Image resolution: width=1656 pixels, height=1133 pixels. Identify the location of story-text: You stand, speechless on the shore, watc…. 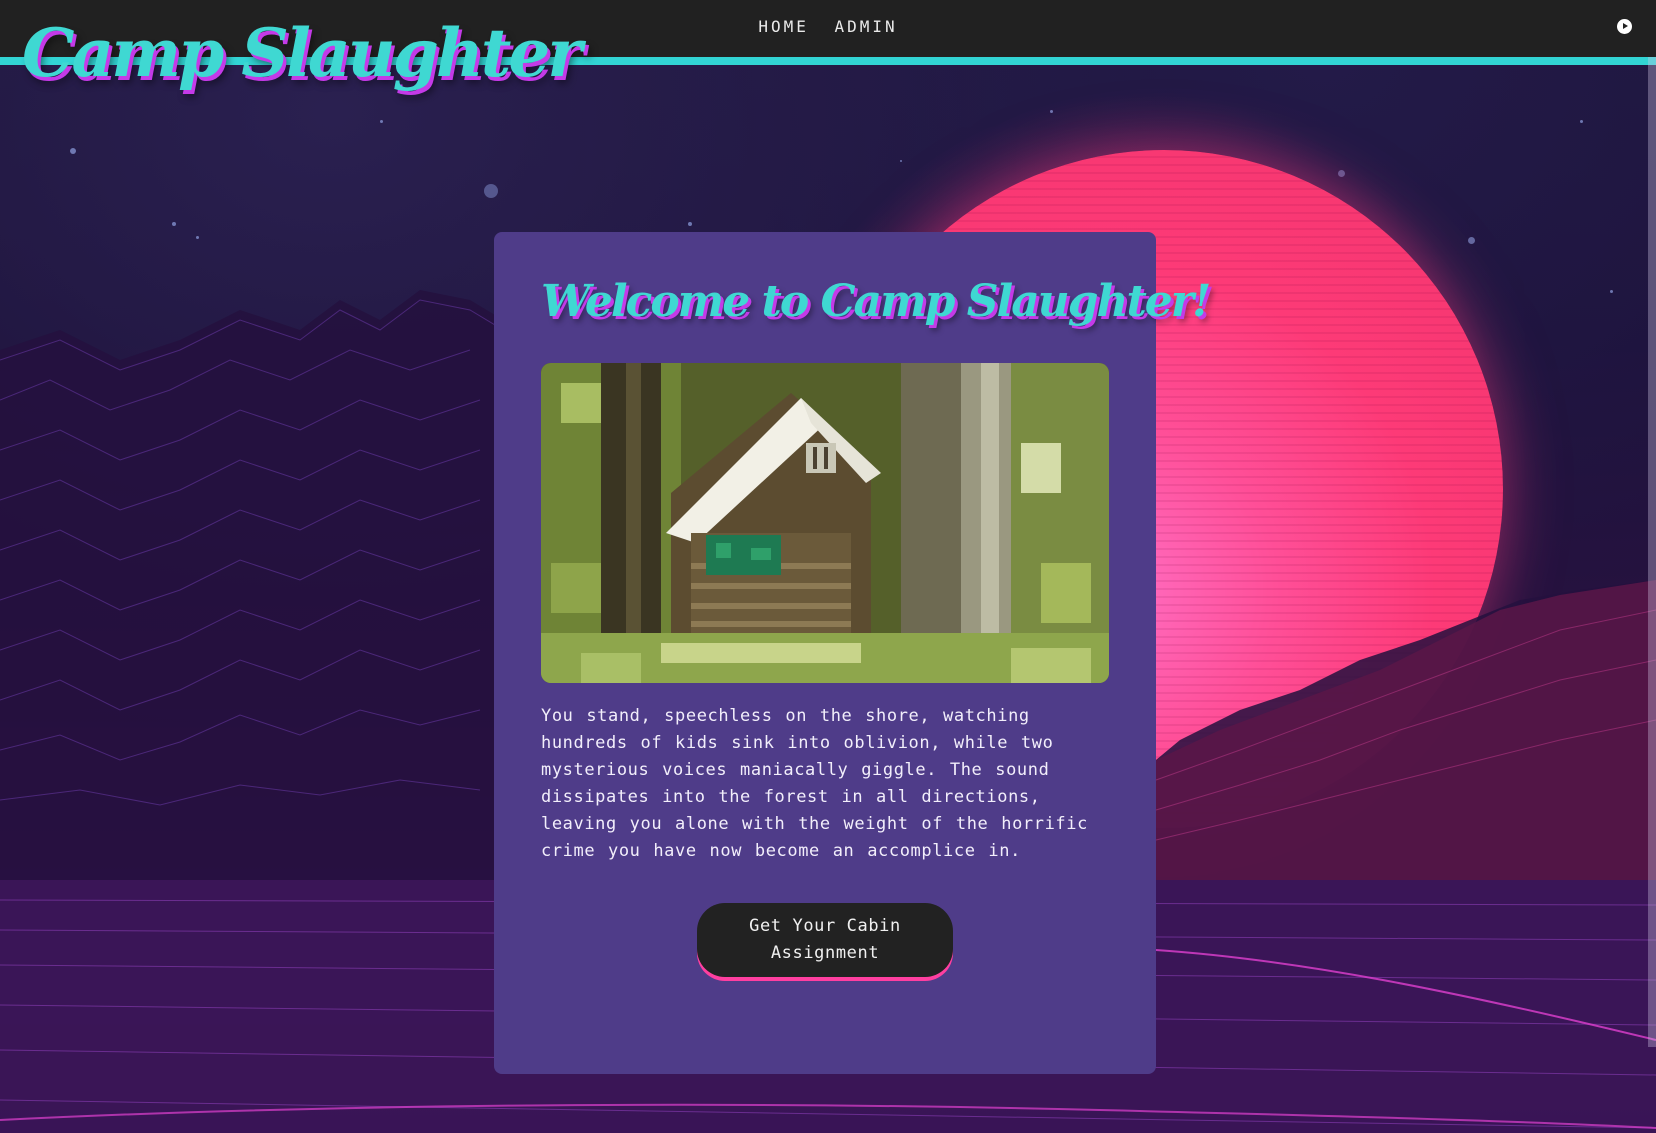
(814, 783).